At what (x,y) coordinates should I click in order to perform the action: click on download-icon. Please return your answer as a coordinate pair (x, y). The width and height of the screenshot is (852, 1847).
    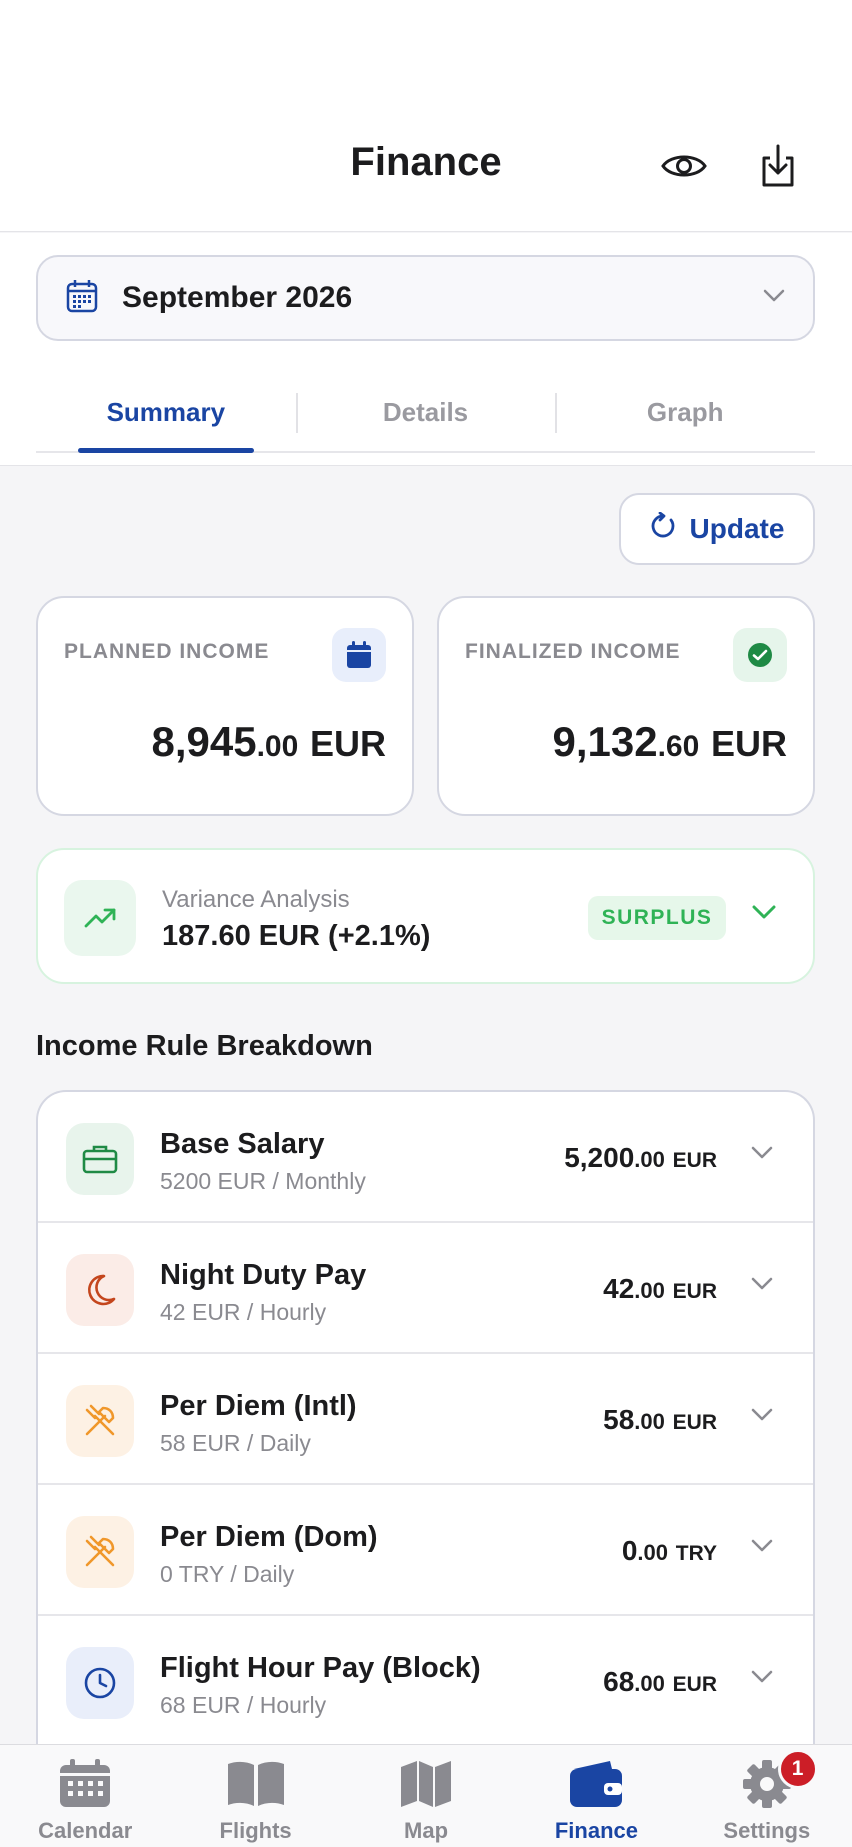
    Looking at the image, I should click on (778, 166).